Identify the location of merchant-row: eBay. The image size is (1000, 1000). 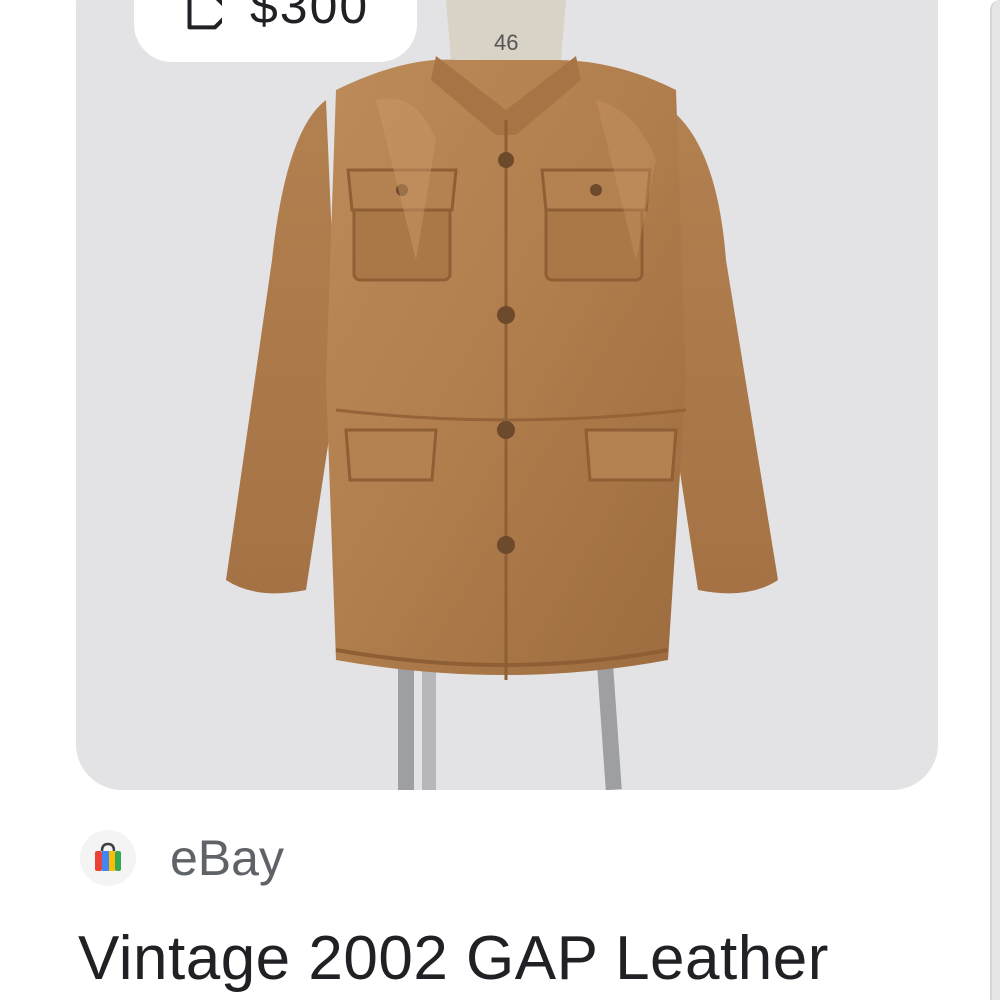
(182, 858).